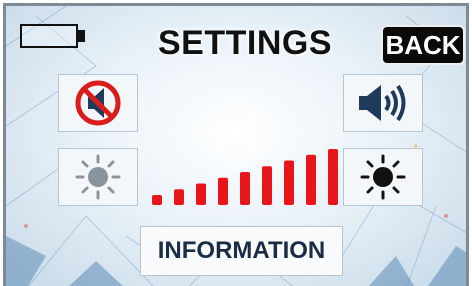 This screenshot has height=286, width=472. What do you see at coordinates (423, 45) in the screenshot?
I see `back-button: BACK` at bounding box center [423, 45].